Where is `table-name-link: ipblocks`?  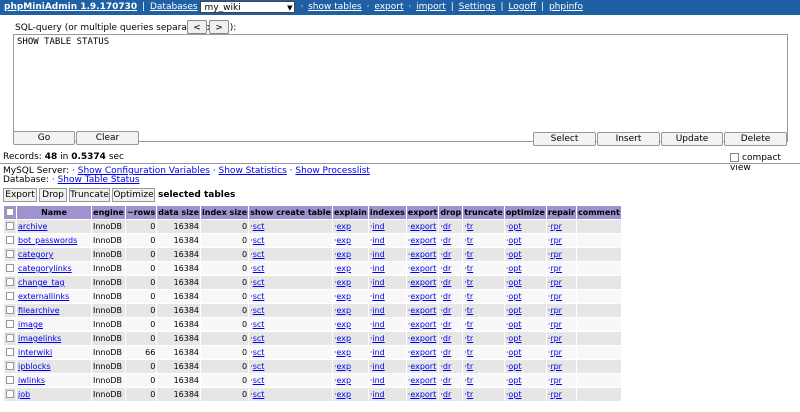 table-name-link: ipblocks is located at coordinates (34, 366).